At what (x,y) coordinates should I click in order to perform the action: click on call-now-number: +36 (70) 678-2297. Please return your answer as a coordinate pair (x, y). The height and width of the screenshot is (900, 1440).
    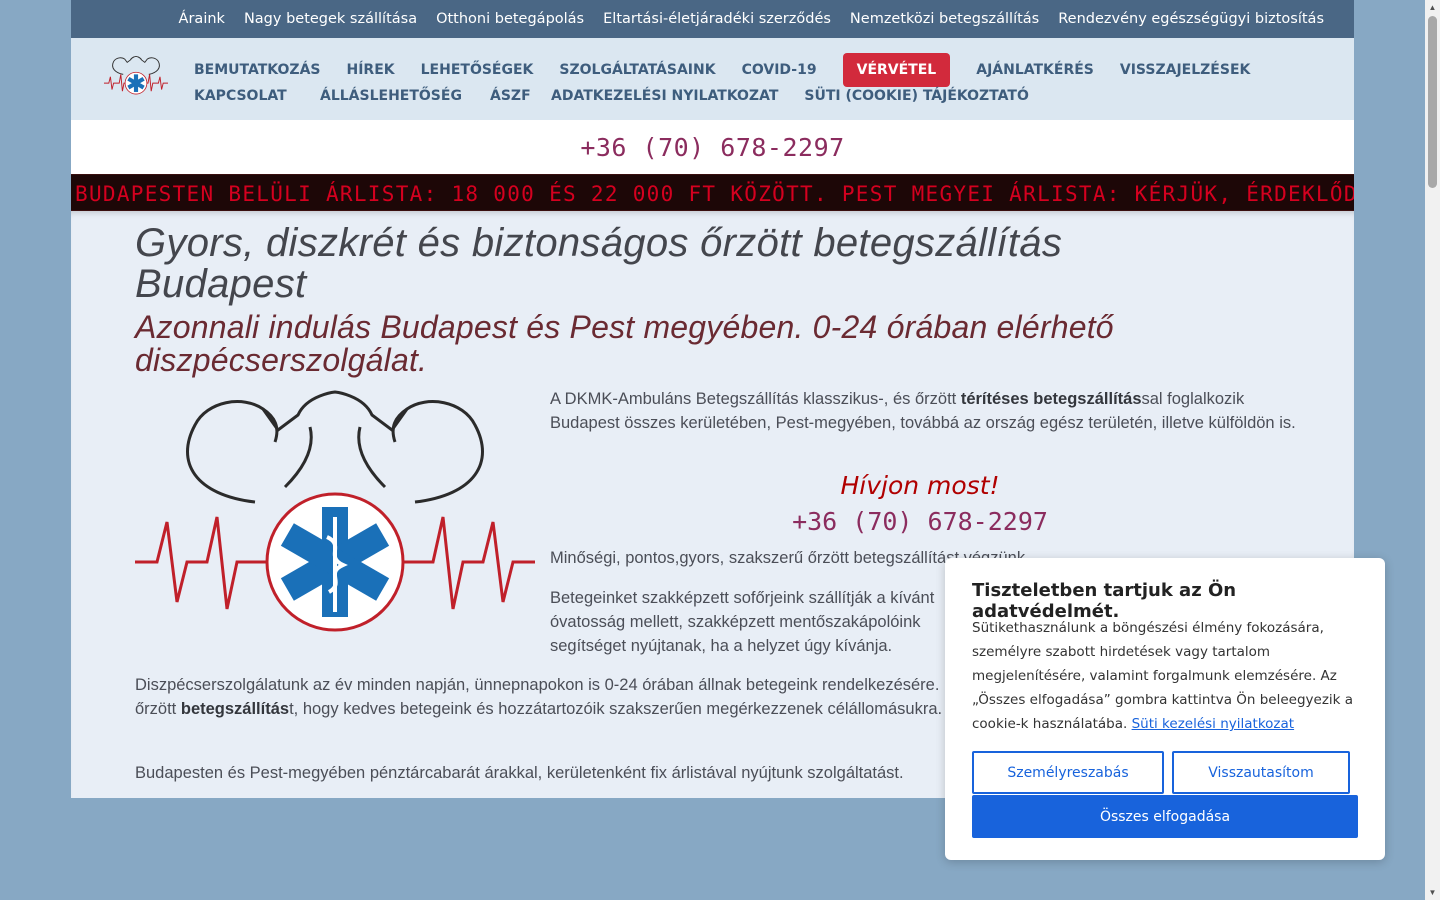
    Looking at the image, I should click on (920, 521).